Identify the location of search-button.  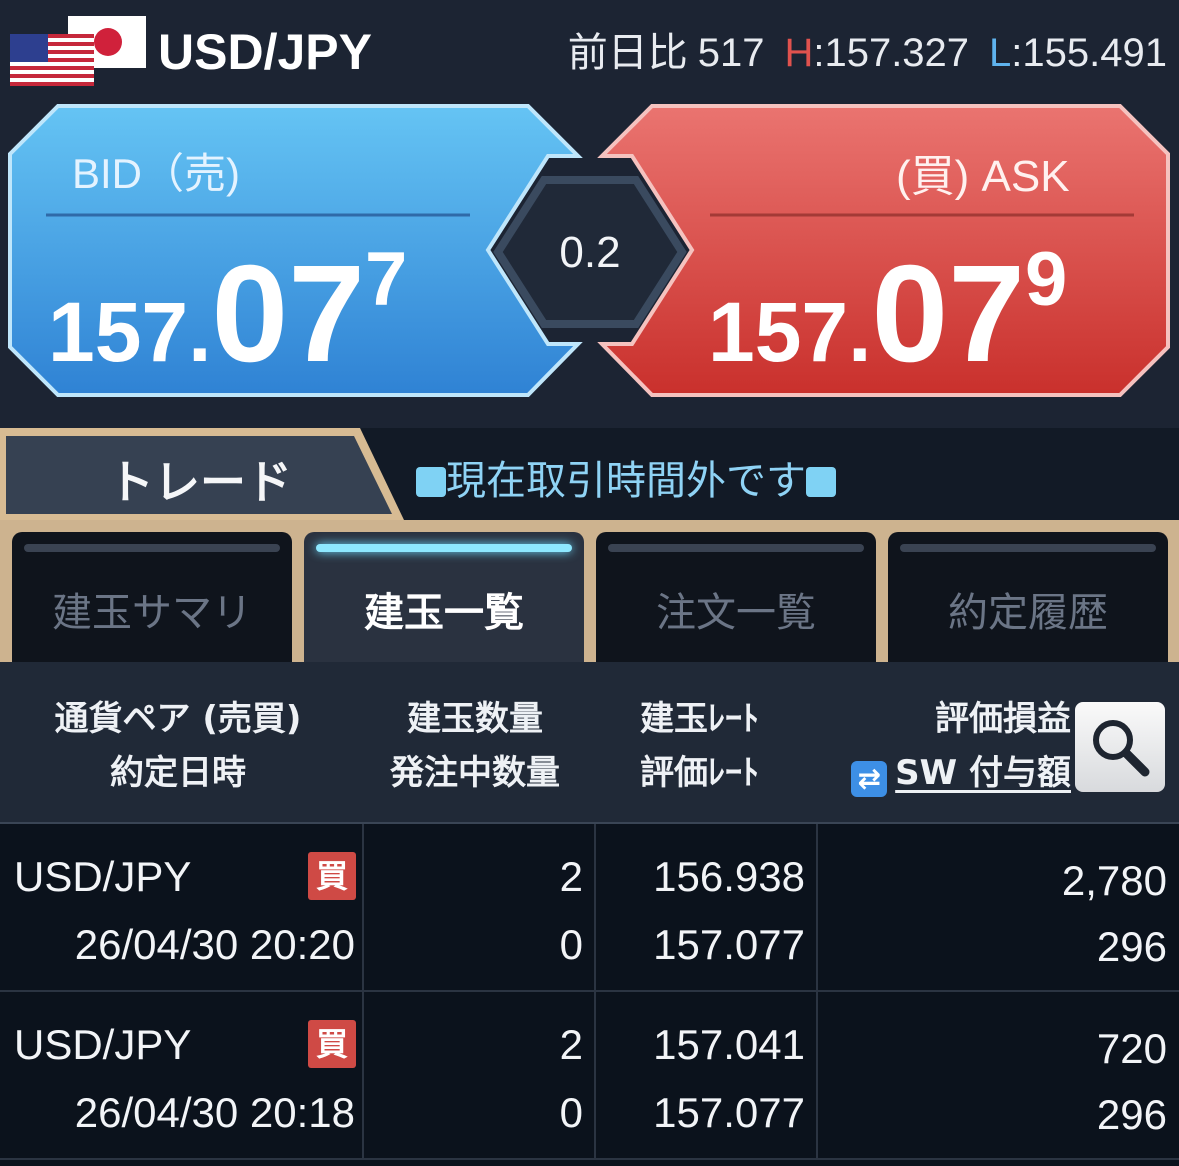
(1120, 747).